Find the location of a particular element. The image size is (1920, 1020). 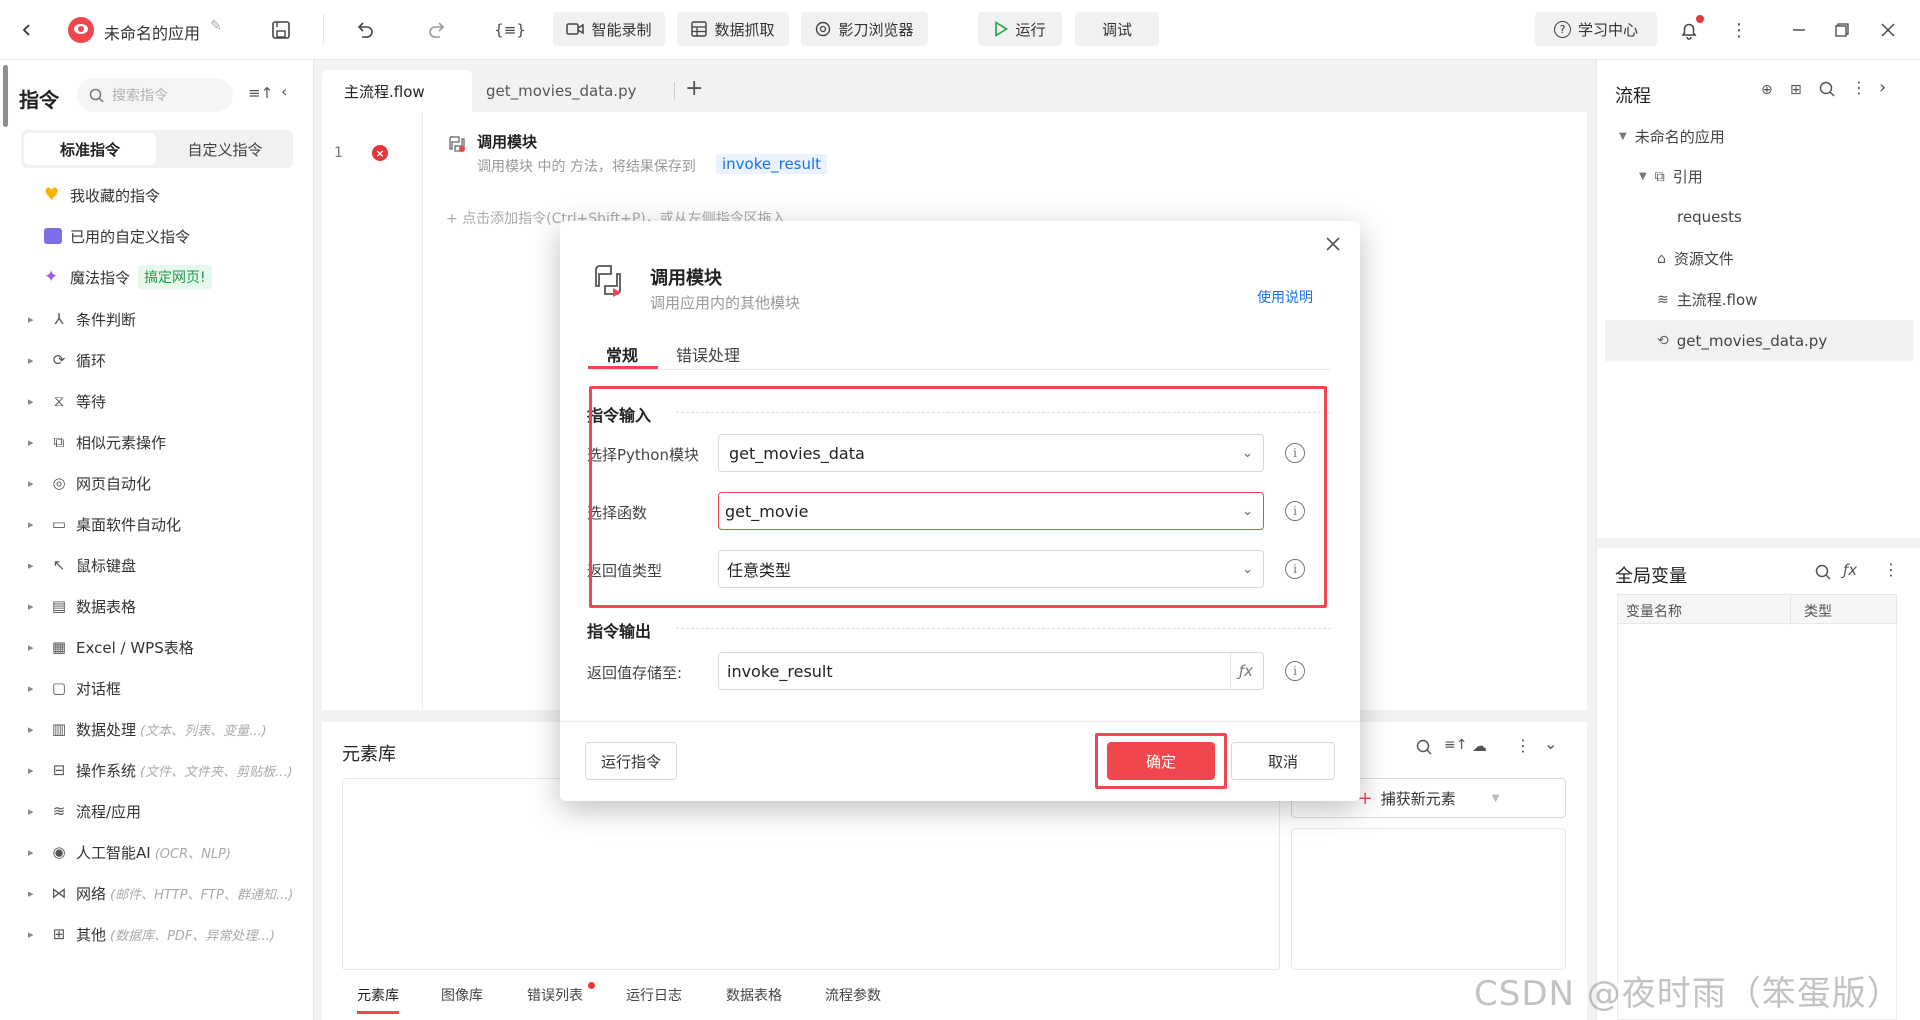

learning-center-button: ? 学习中心 is located at coordinates (1596, 29).